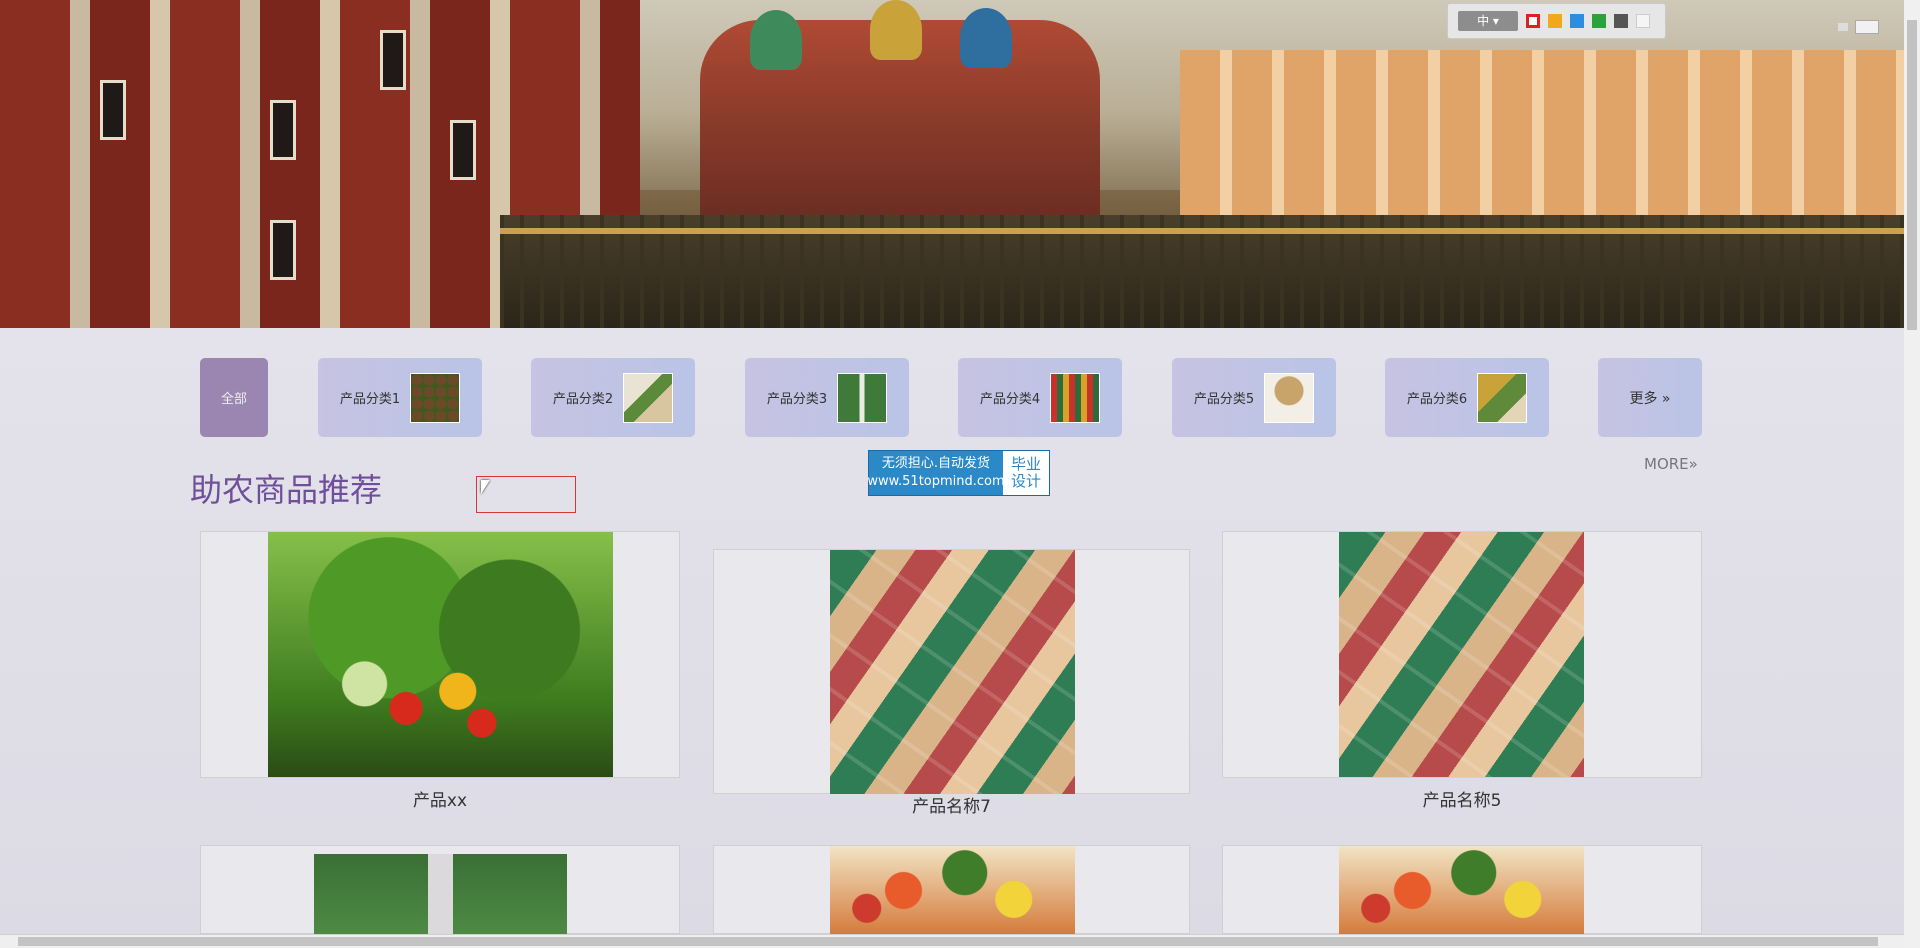  Describe the element at coordinates (1025, 481) in the screenshot. I see `ad-badge-line2: 设计` at that location.